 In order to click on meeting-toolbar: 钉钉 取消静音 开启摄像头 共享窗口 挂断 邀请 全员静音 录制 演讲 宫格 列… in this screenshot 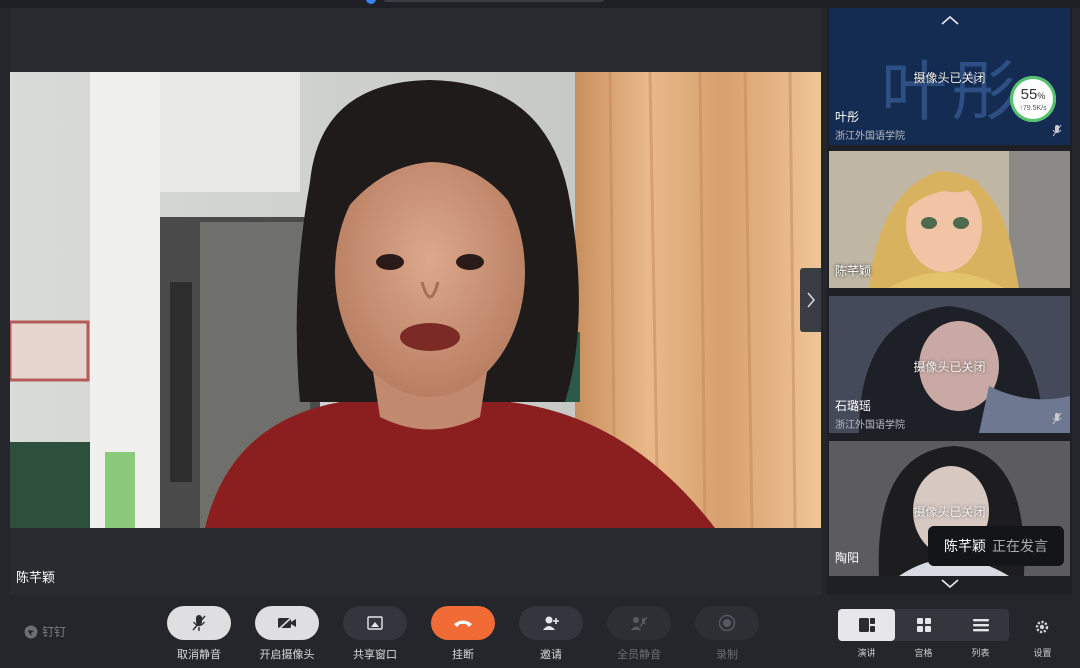, I will do `click(540, 631)`.